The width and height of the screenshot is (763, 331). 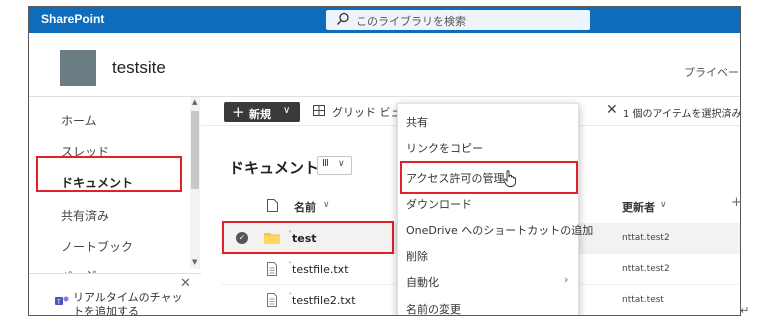 What do you see at coordinates (325, 163) in the screenshot?
I see `library-view-icon: Ⅲ` at bounding box center [325, 163].